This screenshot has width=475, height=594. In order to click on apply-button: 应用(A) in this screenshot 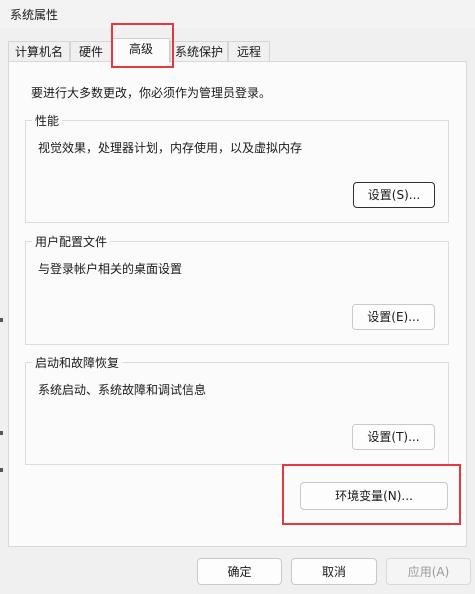, I will do `click(428, 571)`.